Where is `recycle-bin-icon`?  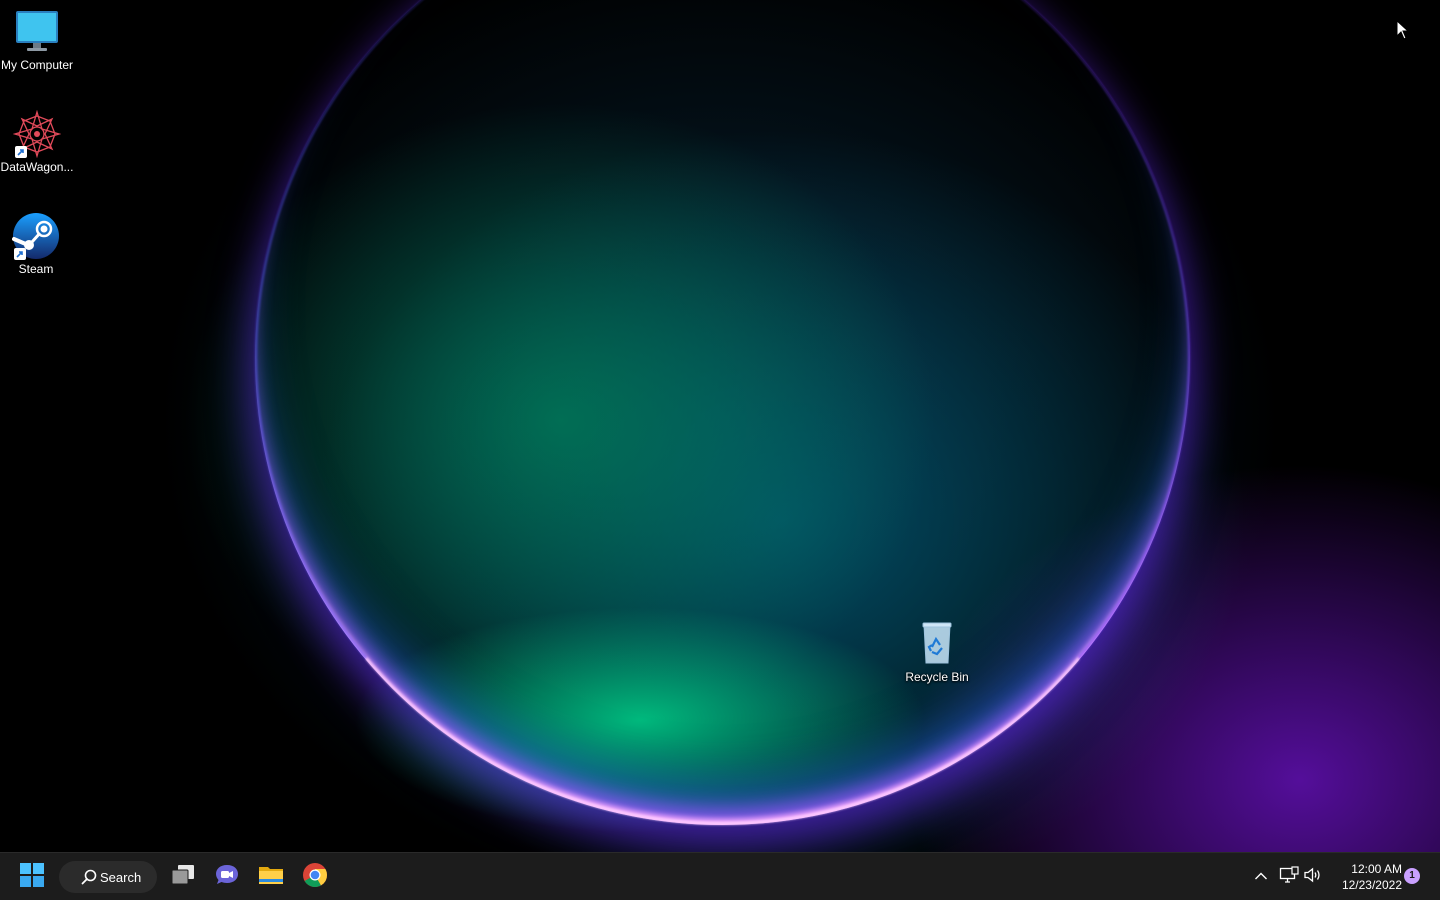 recycle-bin-icon is located at coordinates (937, 644).